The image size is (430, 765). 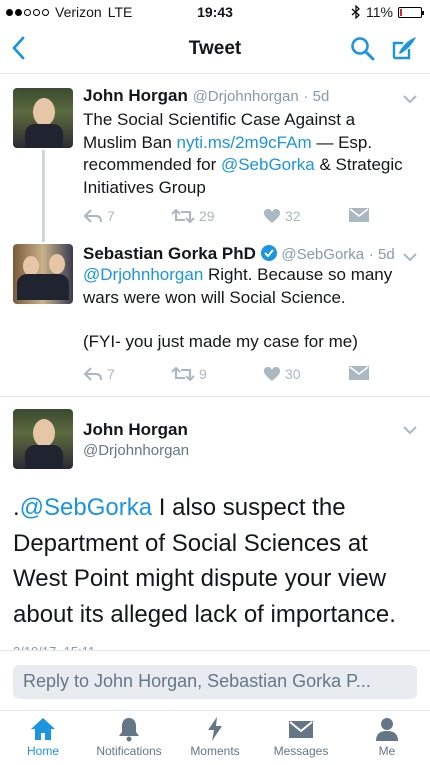 I want to click on tab-messages: Messages, so click(x=301, y=737).